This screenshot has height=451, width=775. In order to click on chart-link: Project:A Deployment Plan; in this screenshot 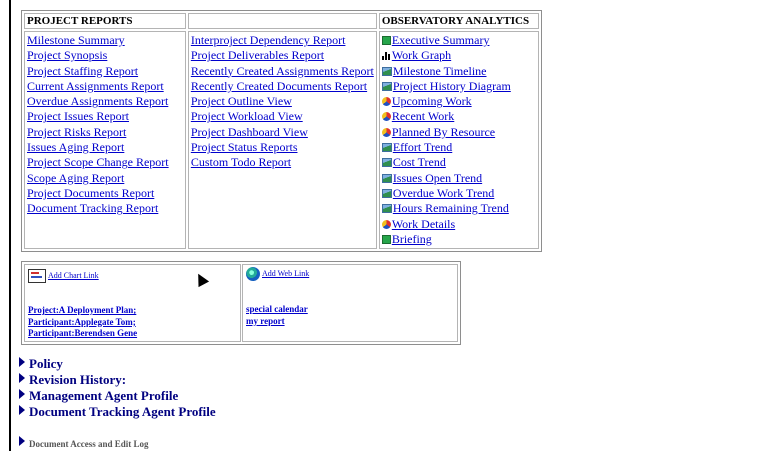, I will do `click(82, 311)`.